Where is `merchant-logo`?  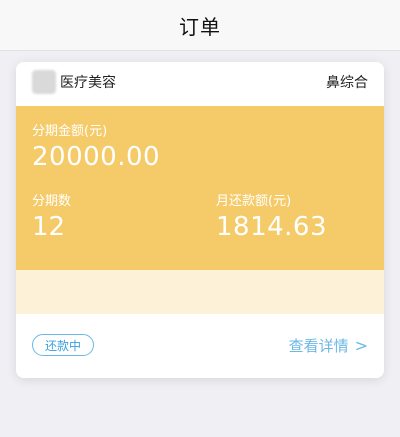
merchant-logo is located at coordinates (44, 82).